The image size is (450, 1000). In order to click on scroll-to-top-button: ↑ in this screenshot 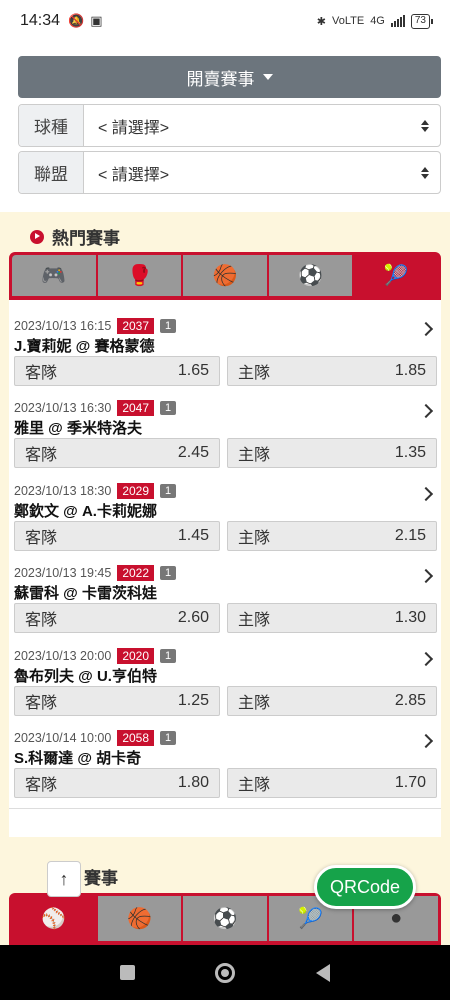, I will do `click(64, 879)`.